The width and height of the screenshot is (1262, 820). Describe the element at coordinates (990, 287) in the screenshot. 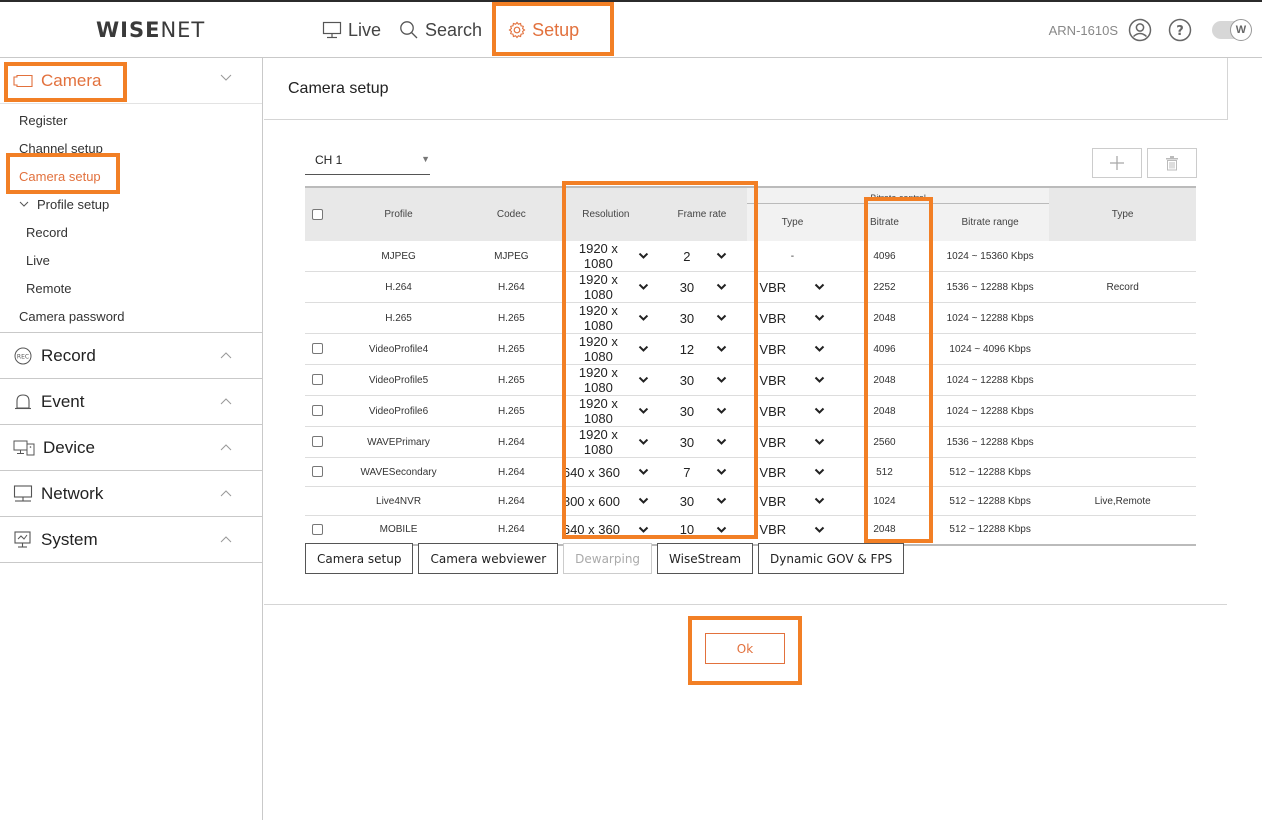

I see `bitrate-range-cell: 1536 ~ 12288 Kbps` at that location.